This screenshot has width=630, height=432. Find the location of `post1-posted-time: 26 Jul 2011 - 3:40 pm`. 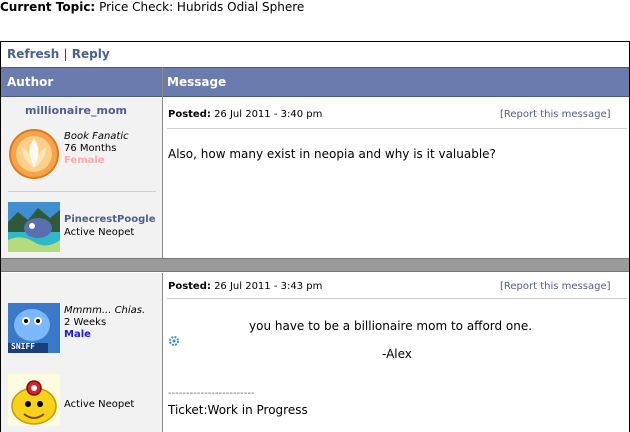

post1-posted-time: 26 Jul 2011 - 3:40 pm is located at coordinates (268, 114).